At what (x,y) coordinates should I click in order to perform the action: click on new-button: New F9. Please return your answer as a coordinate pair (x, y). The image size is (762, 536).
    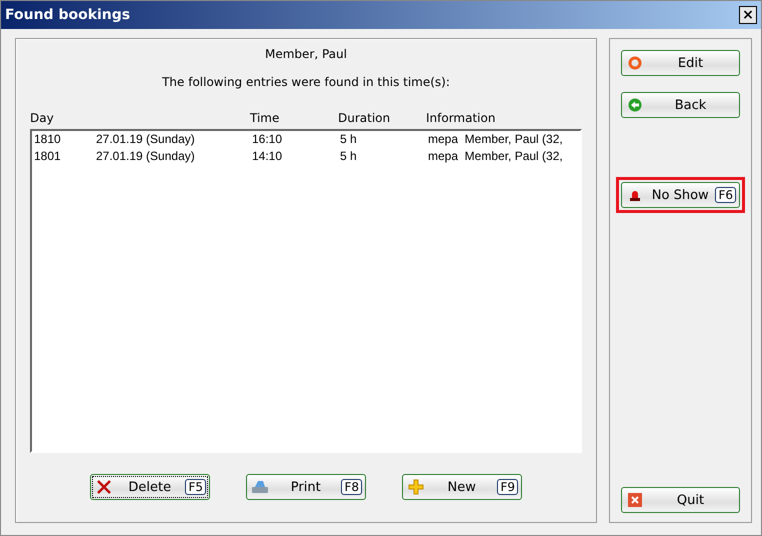
    Looking at the image, I should click on (462, 487).